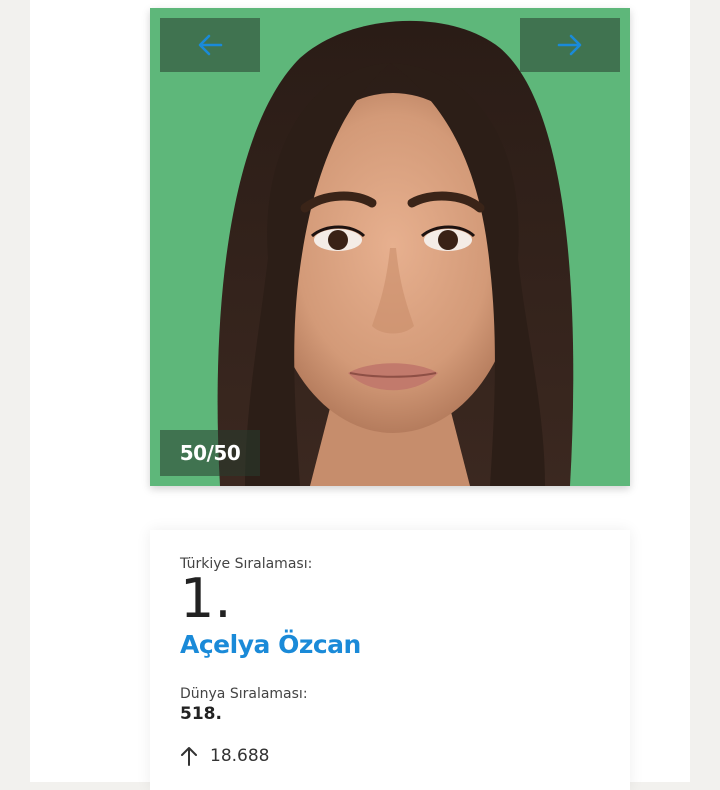 The width and height of the screenshot is (720, 790). I want to click on vote-count: 18.688, so click(224, 756).